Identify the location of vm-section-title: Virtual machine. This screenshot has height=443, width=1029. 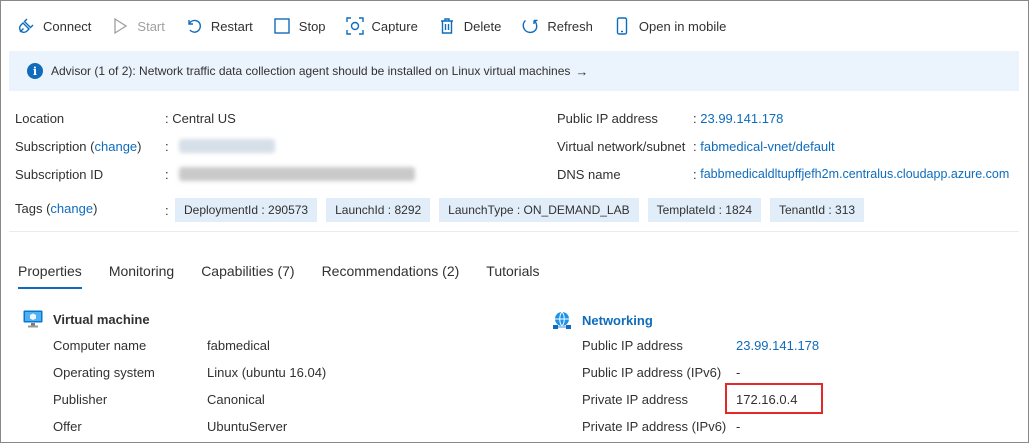
(86, 319).